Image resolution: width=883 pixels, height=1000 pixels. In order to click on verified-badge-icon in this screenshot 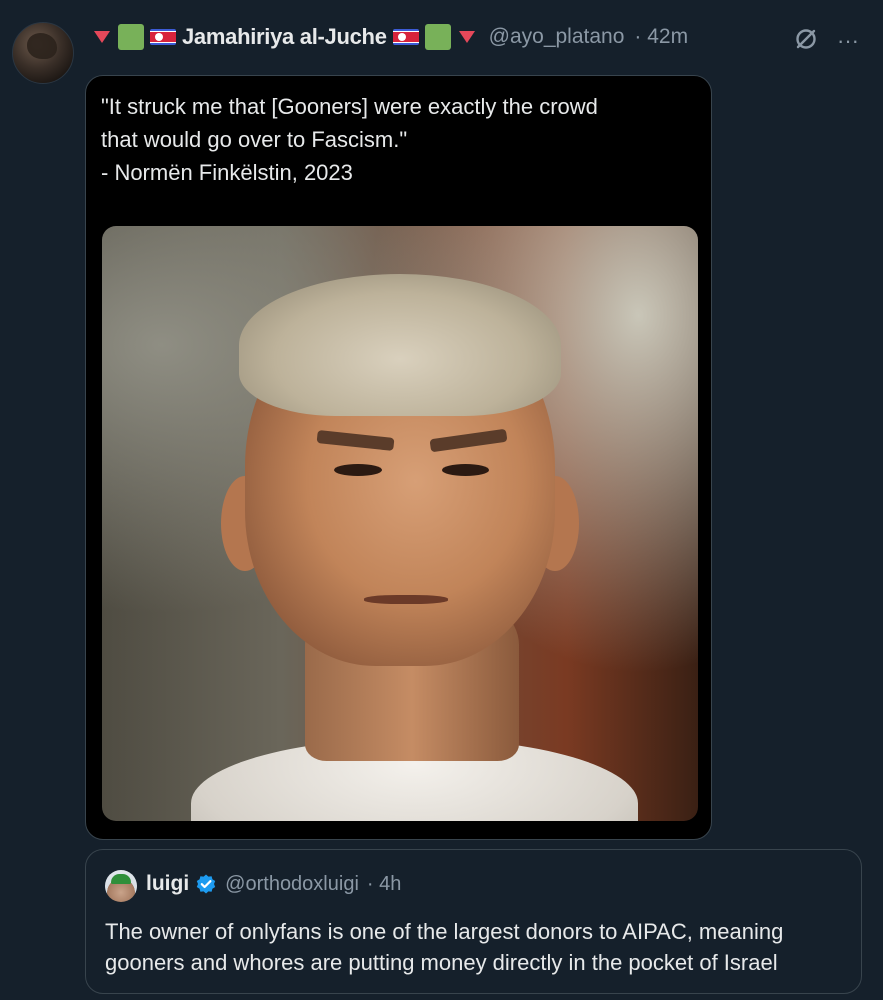, I will do `click(206, 884)`.